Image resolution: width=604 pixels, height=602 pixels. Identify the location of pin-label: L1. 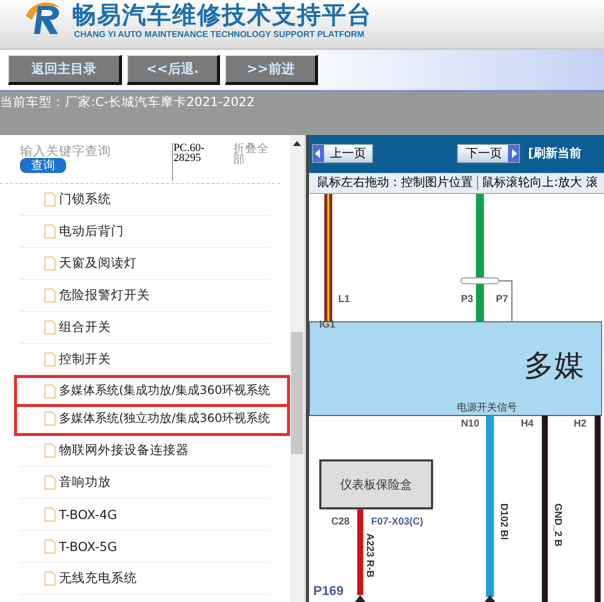
(344, 299).